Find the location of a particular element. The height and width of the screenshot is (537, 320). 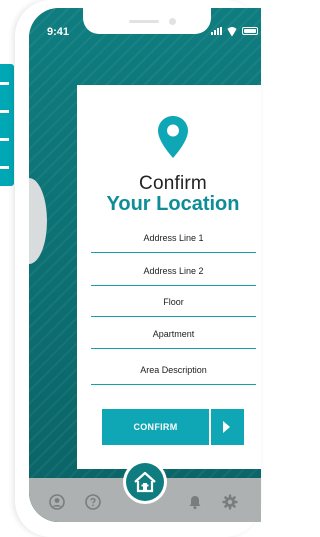

confirm-button-divider is located at coordinates (210, 427).